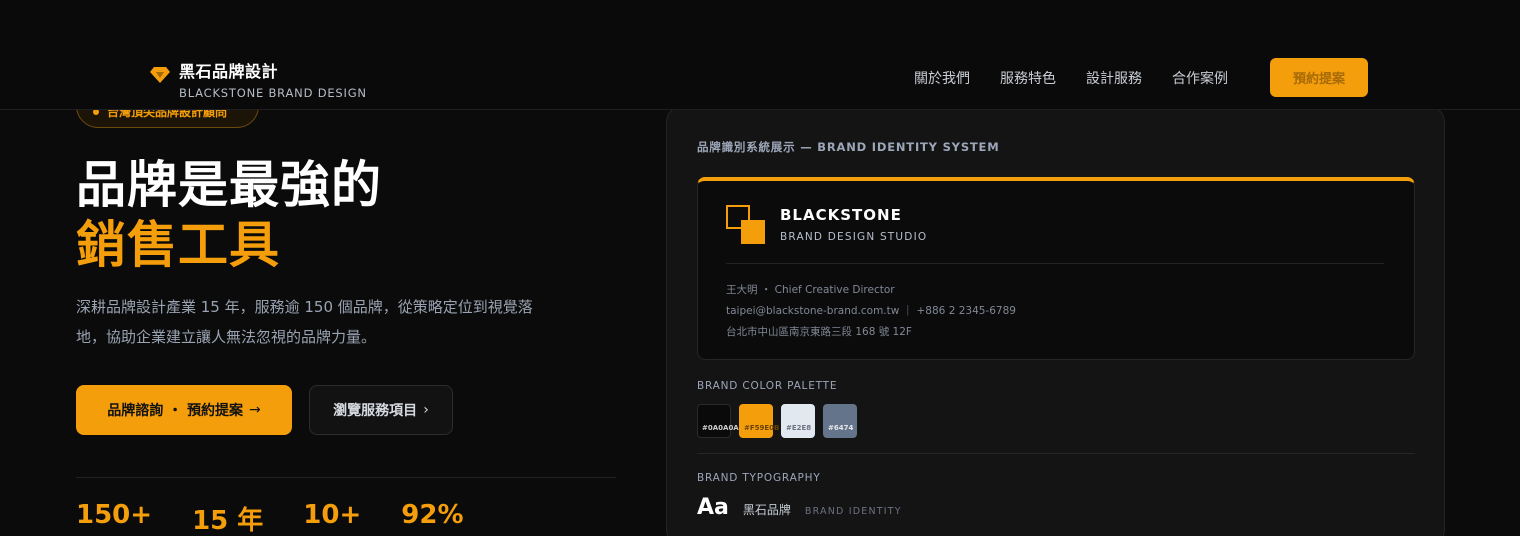 This screenshot has width=1520, height=536. I want to click on swatch-black: #0A0A0A, so click(718, 421).